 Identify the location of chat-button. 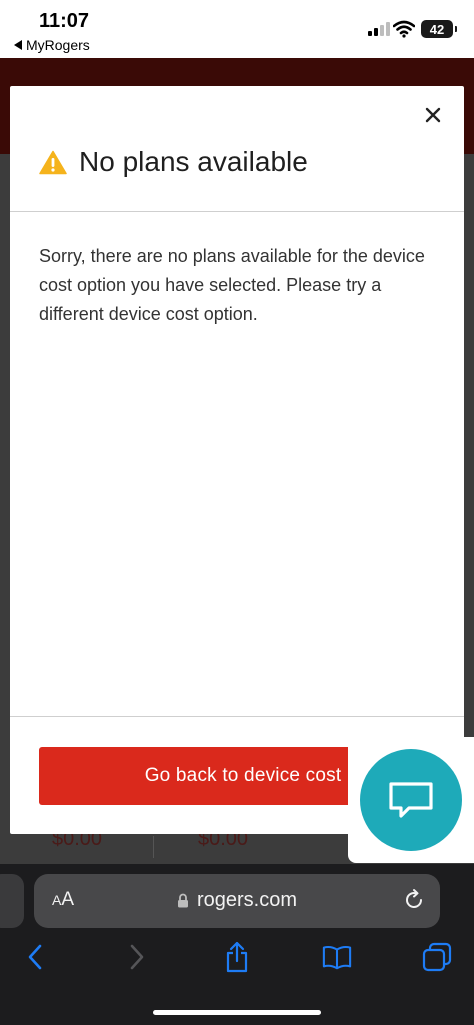
(411, 800).